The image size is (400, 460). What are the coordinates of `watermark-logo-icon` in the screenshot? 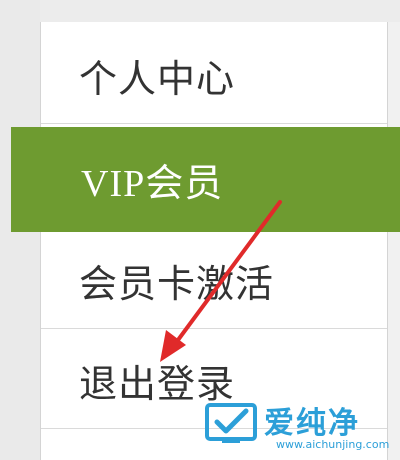 It's located at (231, 423).